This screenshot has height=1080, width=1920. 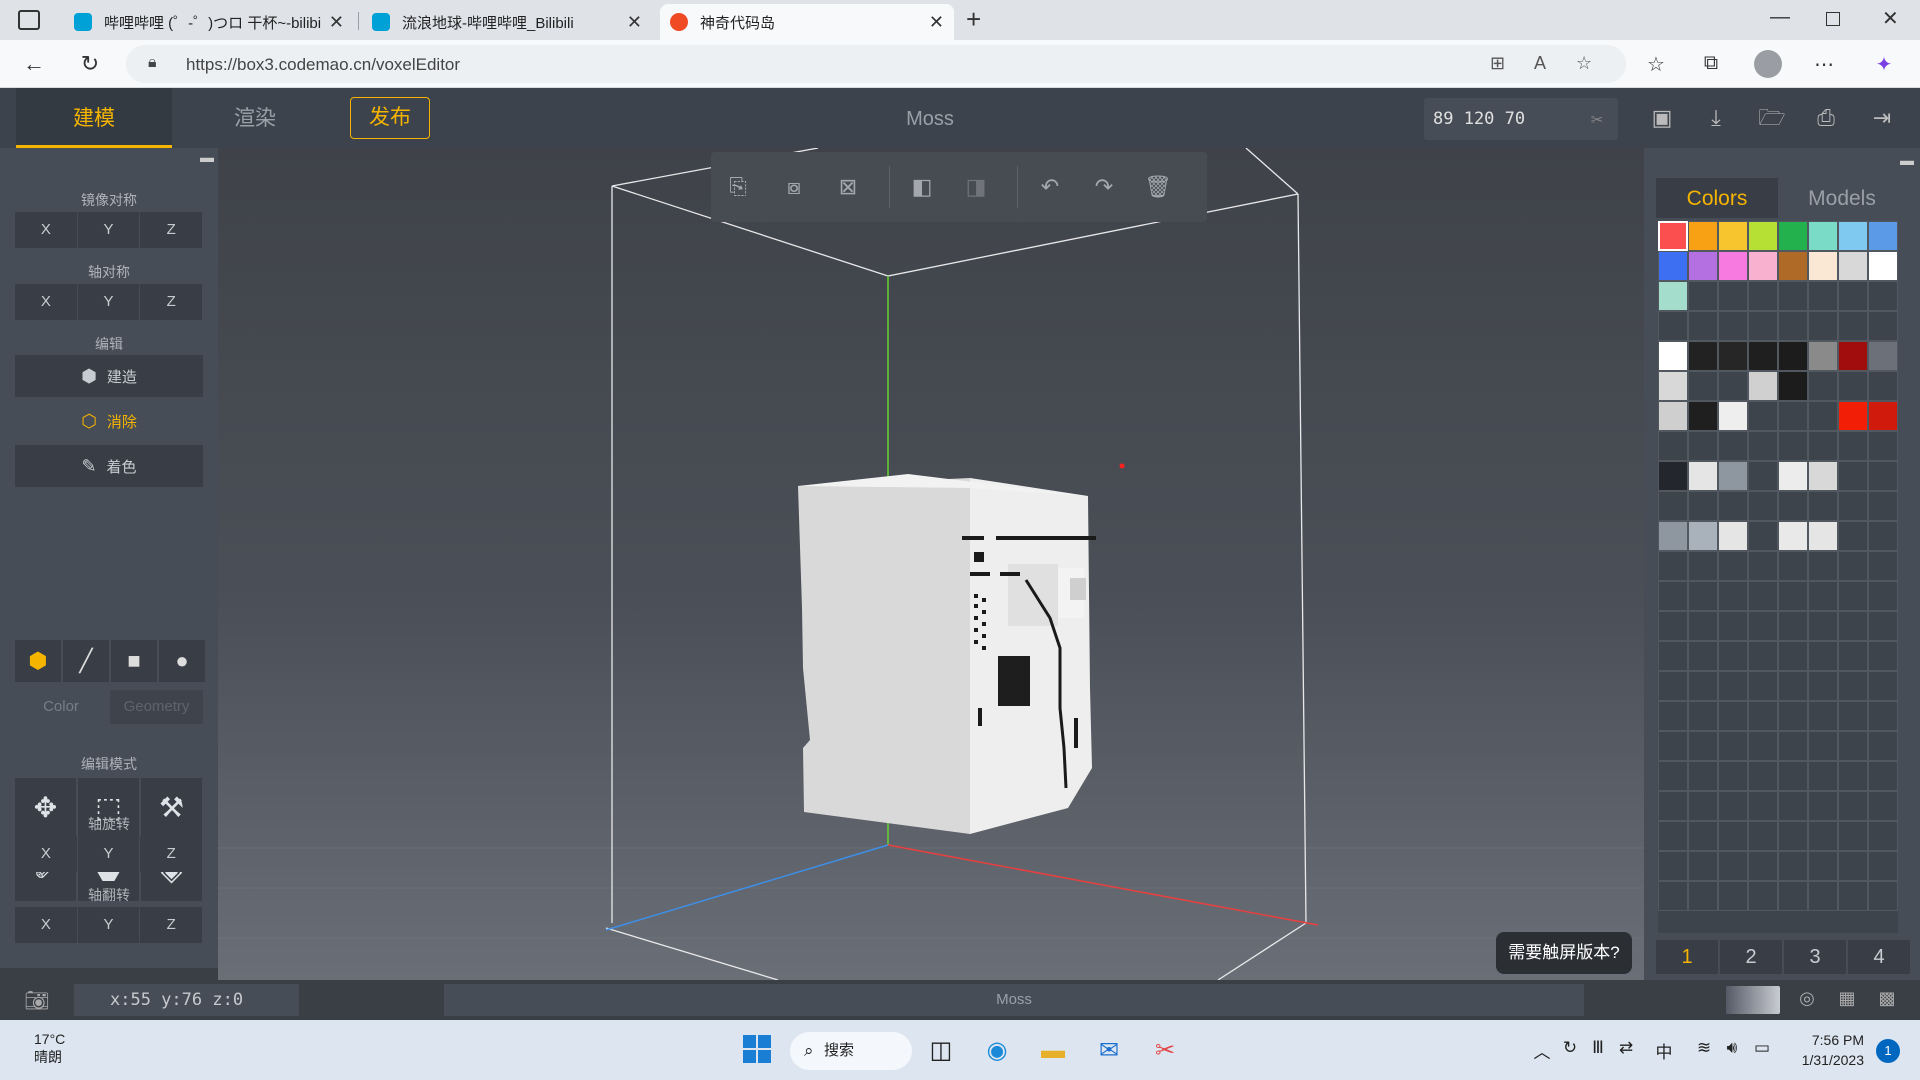 I want to click on square-shape-icon: ■, so click(x=134, y=661).